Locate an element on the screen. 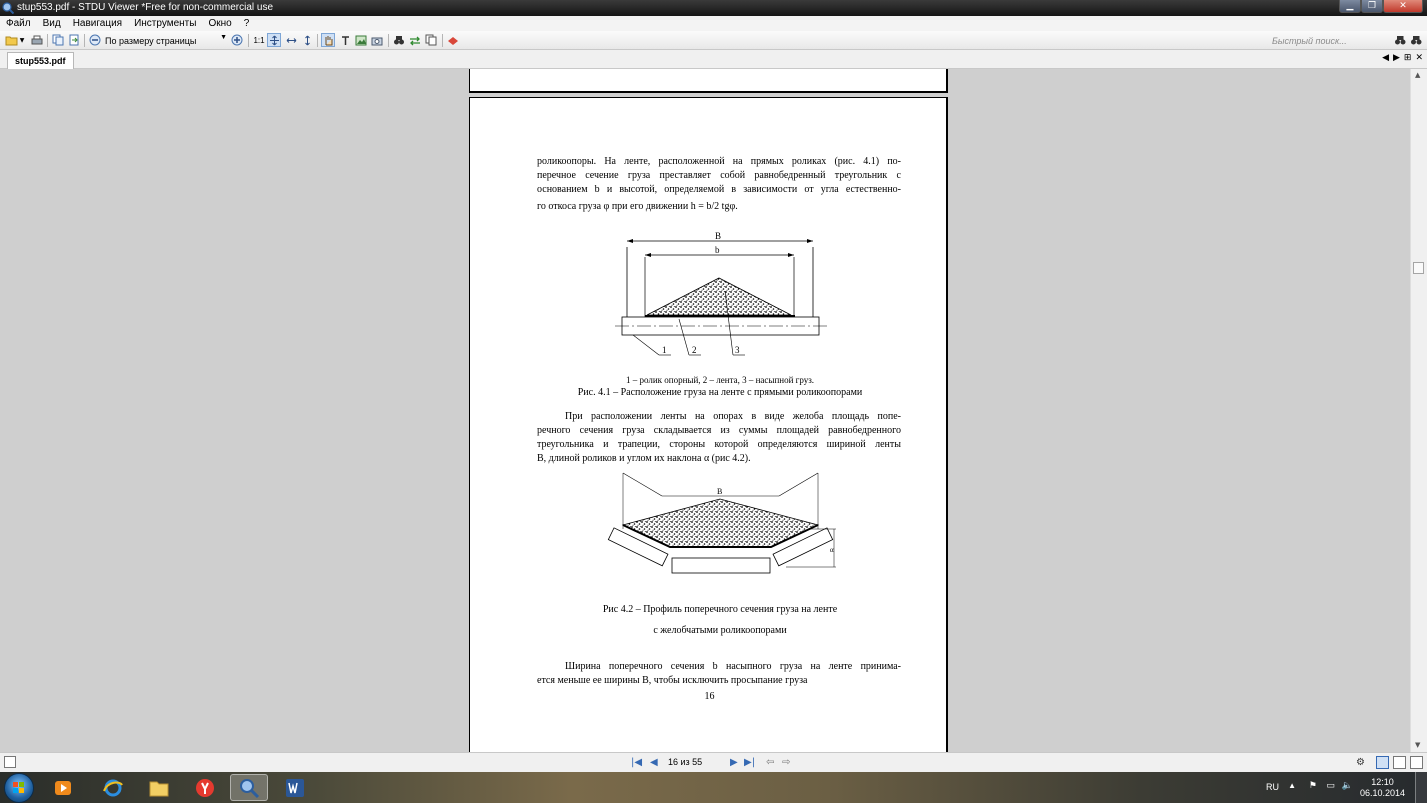 The height and width of the screenshot is (803, 1427). close-icon: ✕ is located at coordinates (1403, 6).